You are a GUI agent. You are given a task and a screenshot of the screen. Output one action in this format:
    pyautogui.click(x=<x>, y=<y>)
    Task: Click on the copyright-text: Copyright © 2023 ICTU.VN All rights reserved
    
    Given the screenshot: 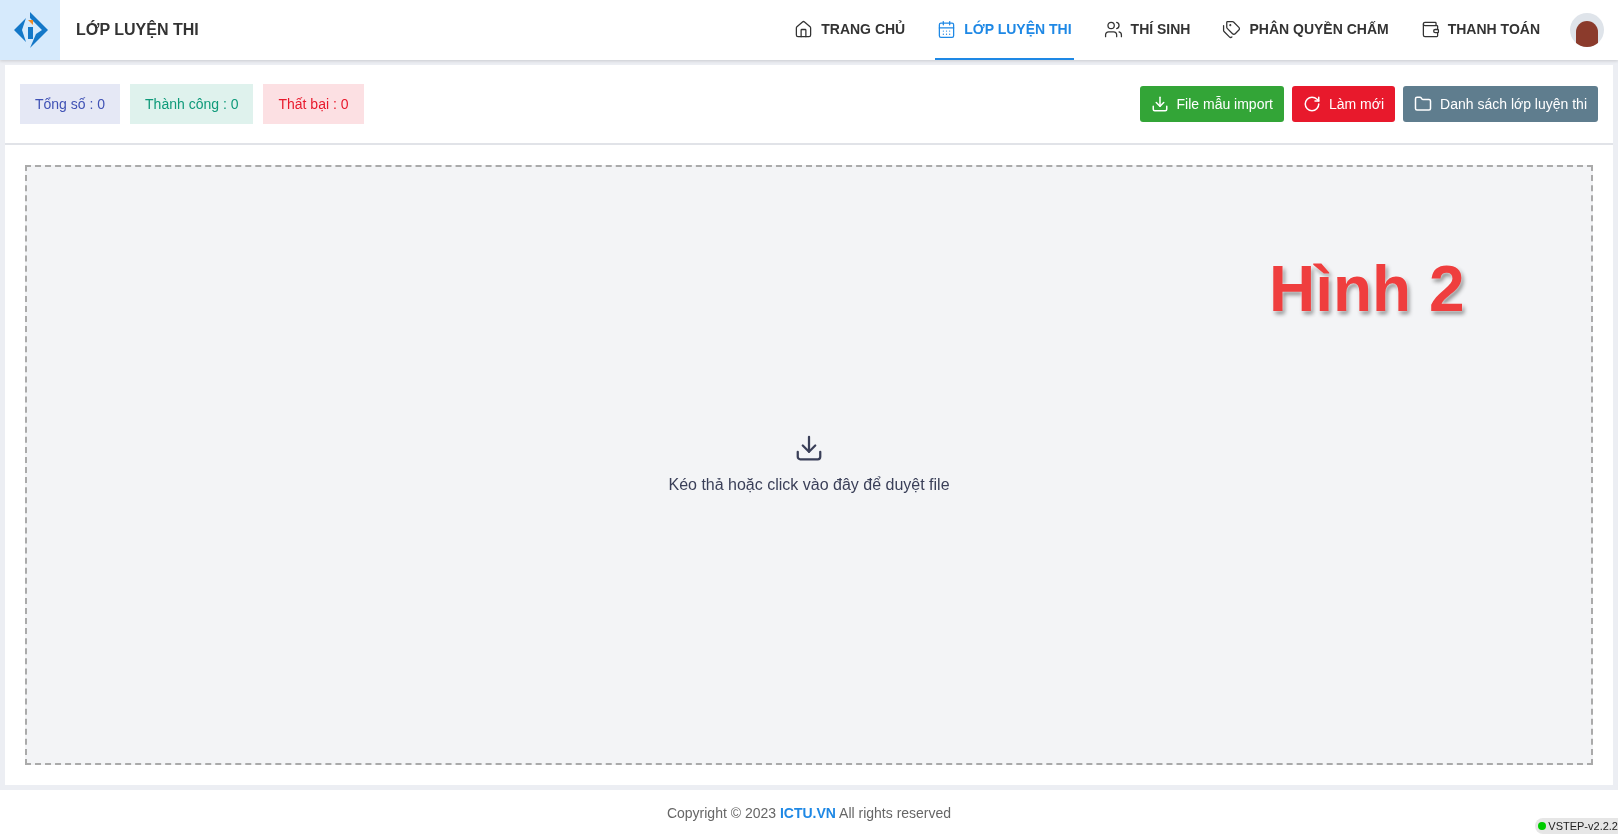 What is the action you would take?
    pyautogui.click(x=809, y=813)
    